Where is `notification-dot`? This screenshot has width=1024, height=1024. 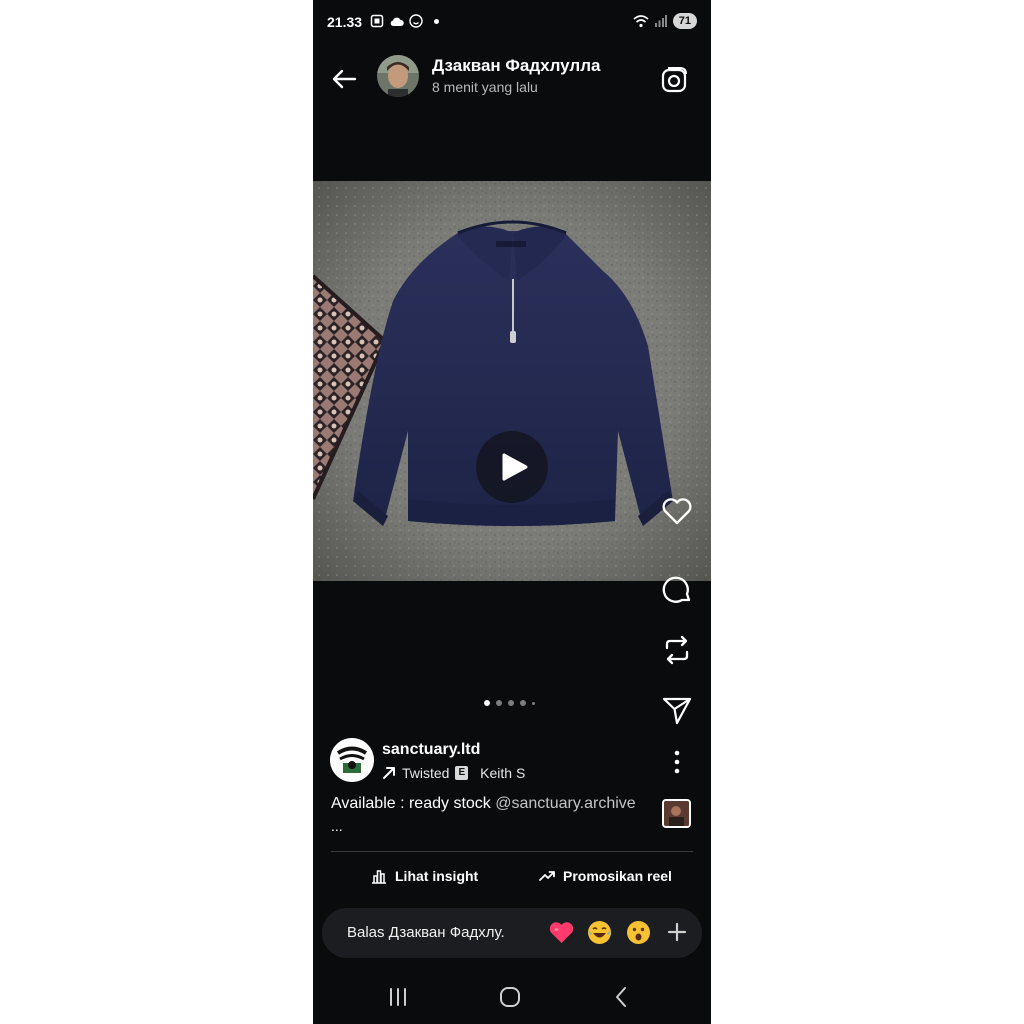 notification-dot is located at coordinates (436, 21).